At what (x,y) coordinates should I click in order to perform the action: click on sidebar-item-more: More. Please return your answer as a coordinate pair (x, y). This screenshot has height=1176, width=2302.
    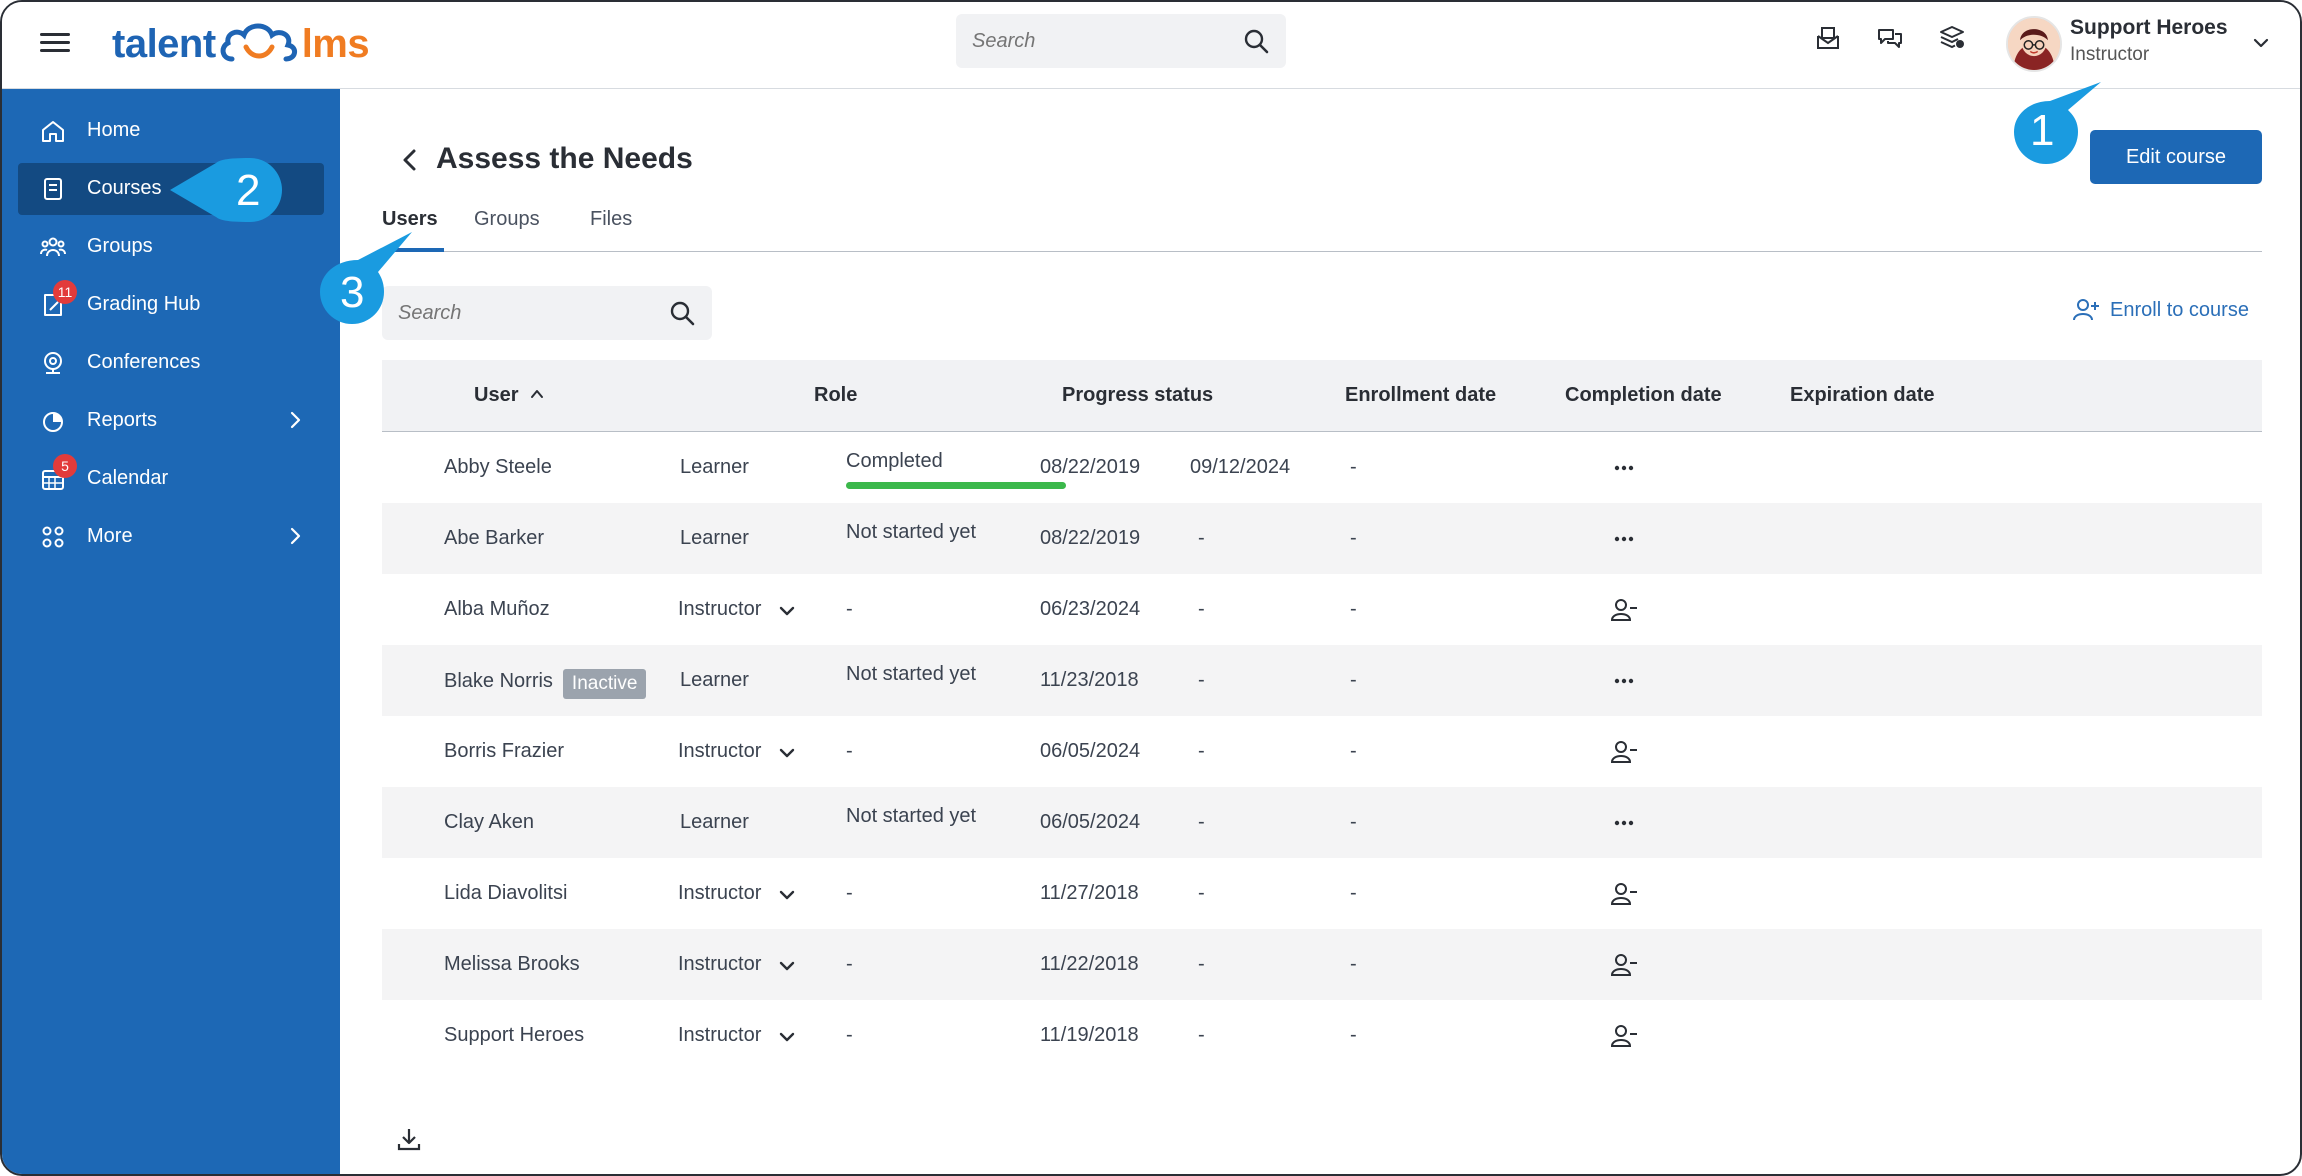
    Looking at the image, I should click on (171, 537).